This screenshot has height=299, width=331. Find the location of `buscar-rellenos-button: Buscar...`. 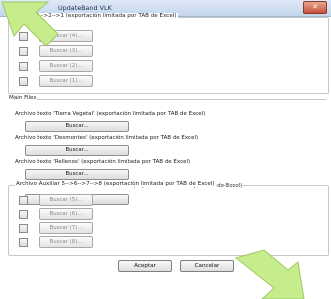

buscar-rellenos-button: Buscar... is located at coordinates (77, 174).